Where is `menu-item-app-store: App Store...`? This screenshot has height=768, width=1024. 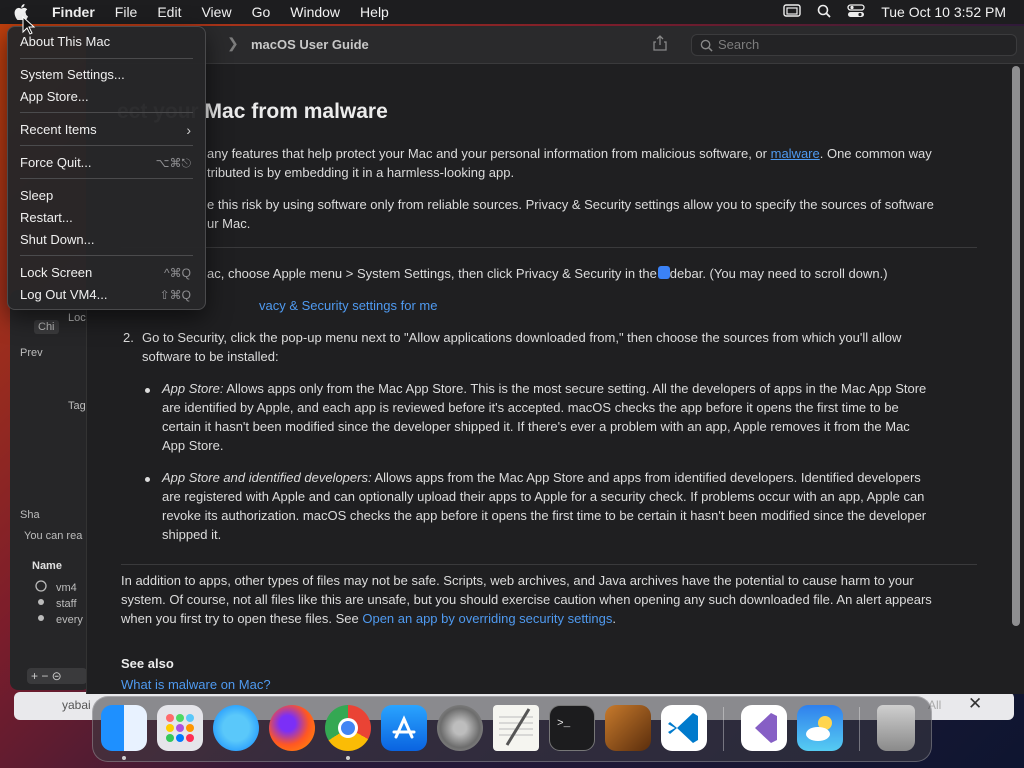 menu-item-app-store: App Store... is located at coordinates (107, 97).